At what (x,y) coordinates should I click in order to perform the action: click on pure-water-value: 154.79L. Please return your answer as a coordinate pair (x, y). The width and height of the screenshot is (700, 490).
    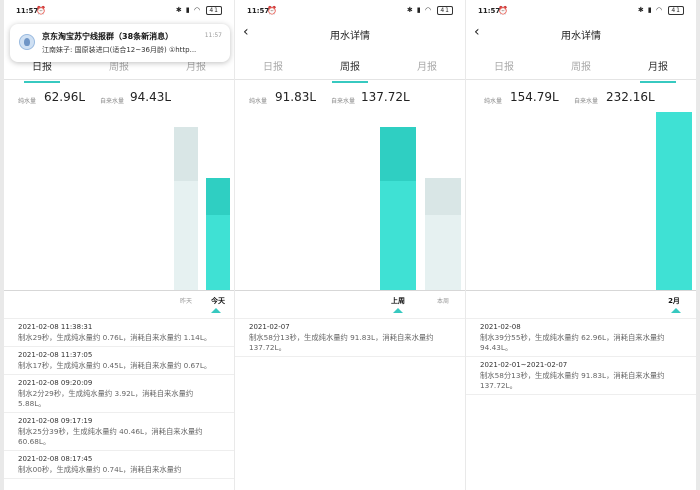
    Looking at the image, I should click on (534, 97).